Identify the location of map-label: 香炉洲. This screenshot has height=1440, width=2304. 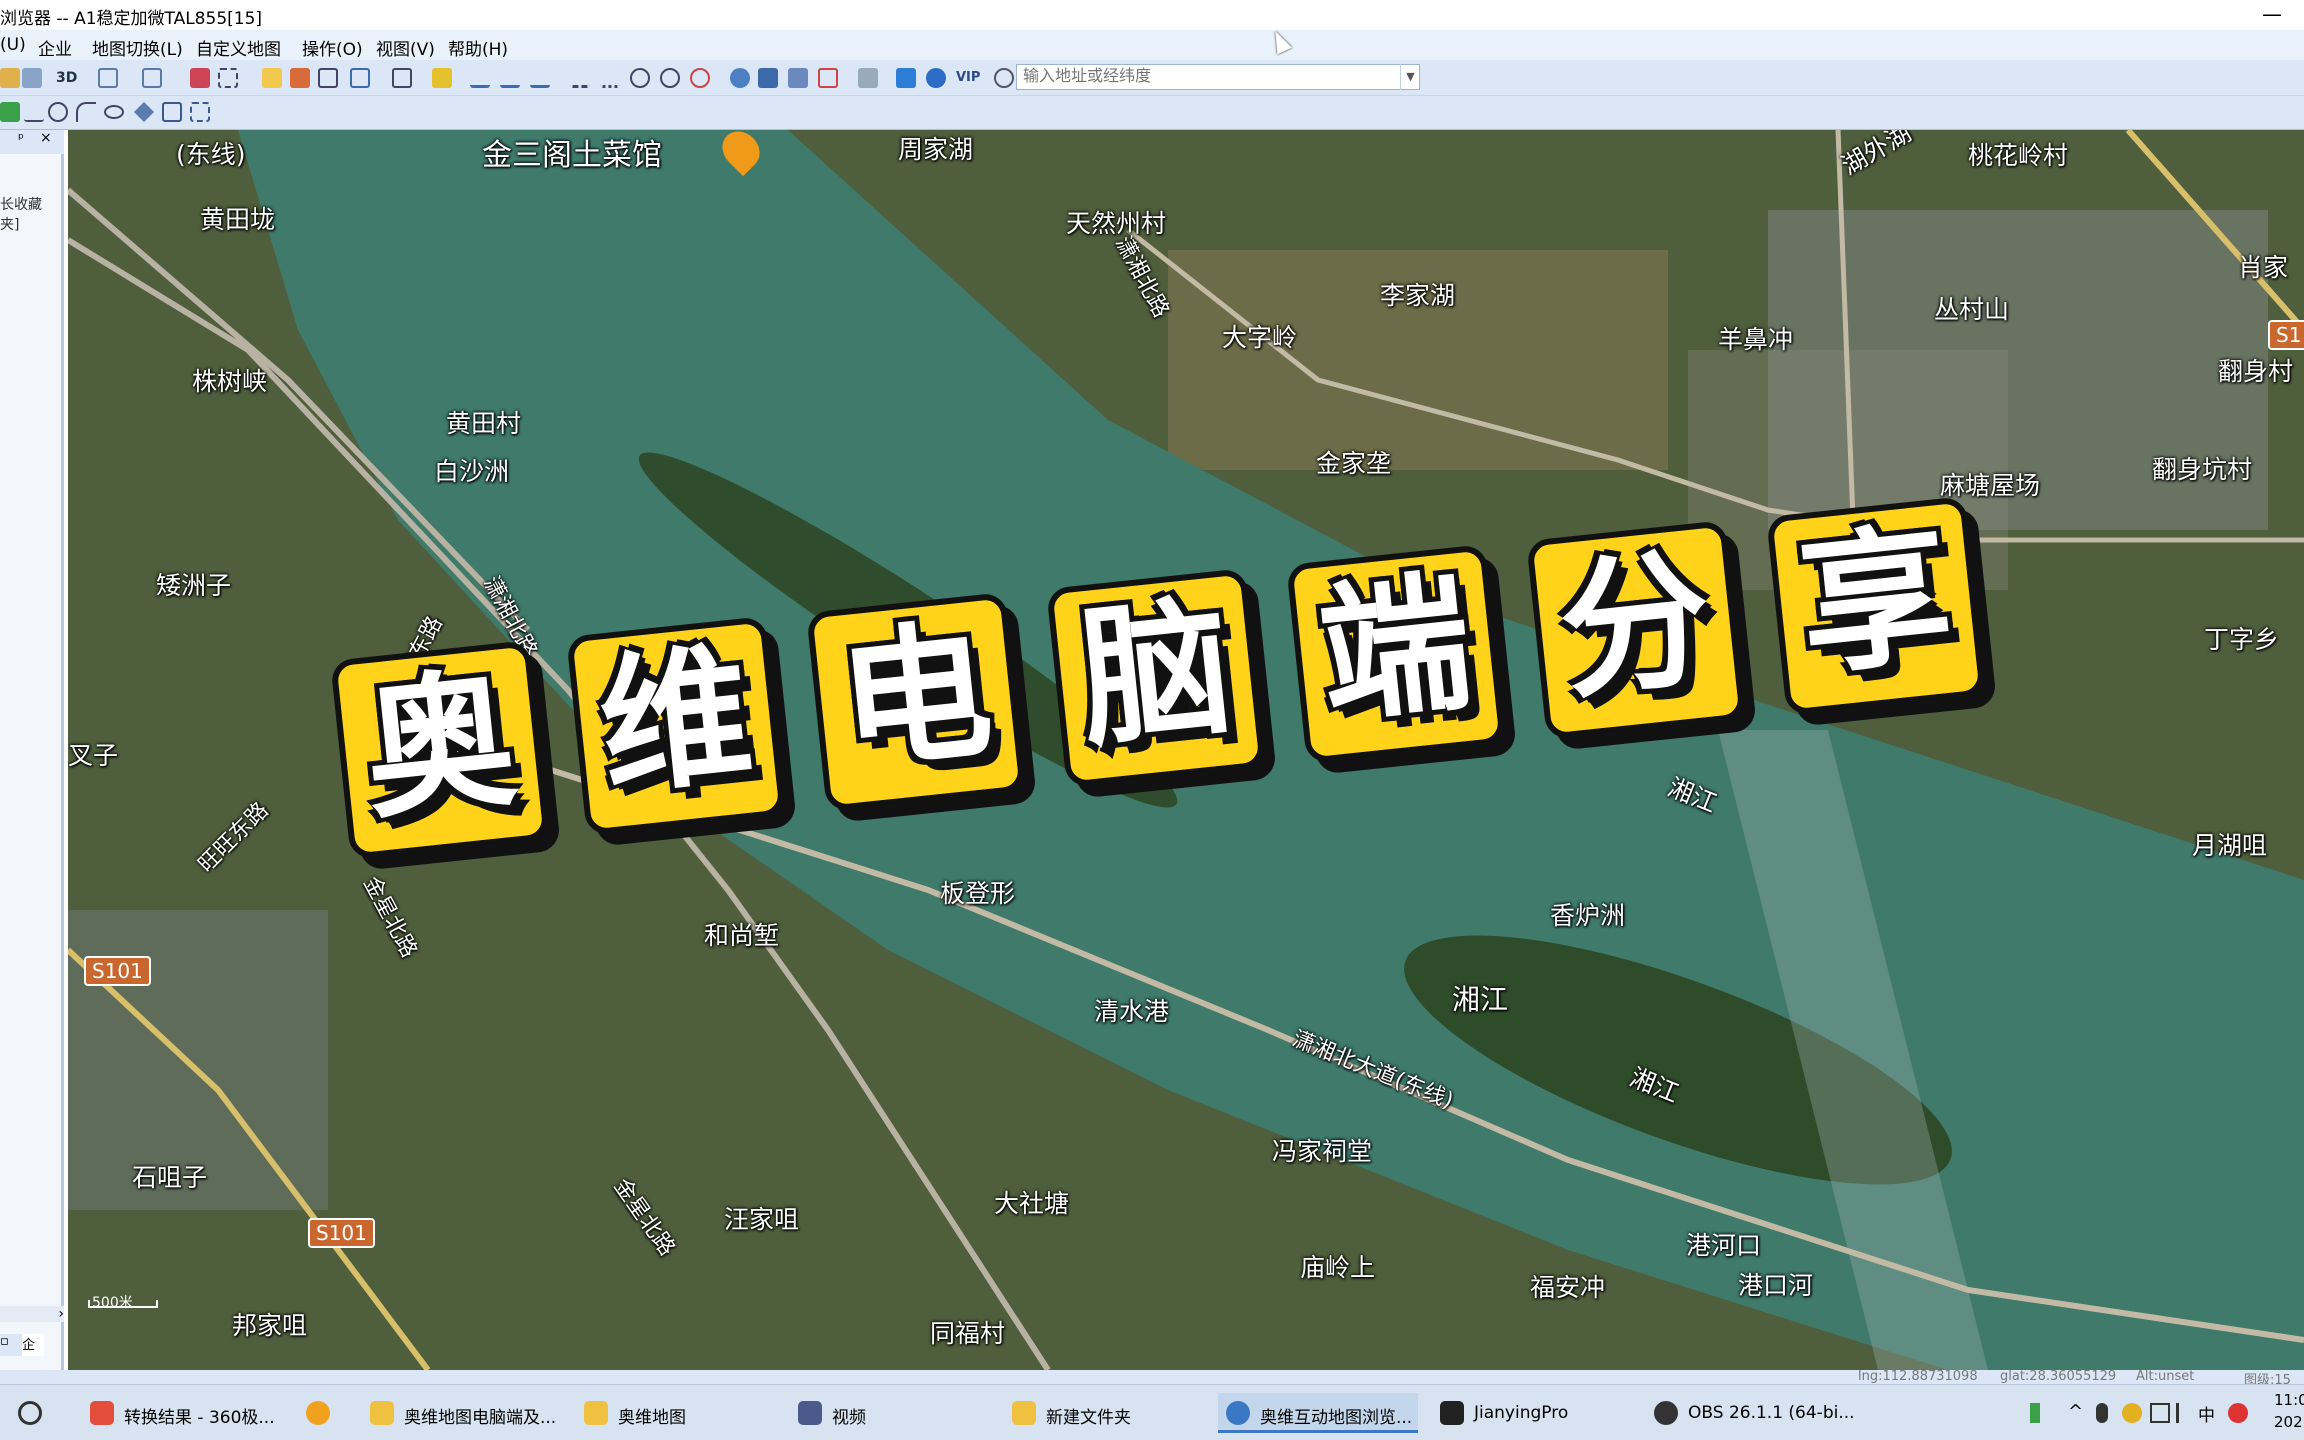
(1588, 915).